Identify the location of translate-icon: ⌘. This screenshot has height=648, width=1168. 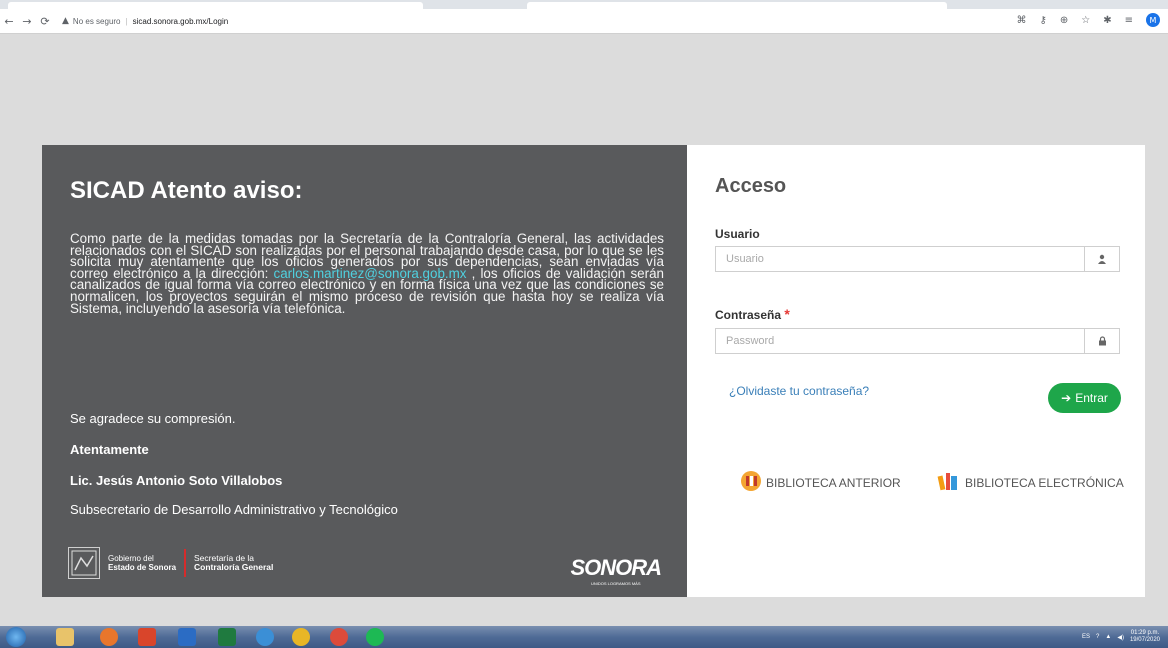
(1022, 20).